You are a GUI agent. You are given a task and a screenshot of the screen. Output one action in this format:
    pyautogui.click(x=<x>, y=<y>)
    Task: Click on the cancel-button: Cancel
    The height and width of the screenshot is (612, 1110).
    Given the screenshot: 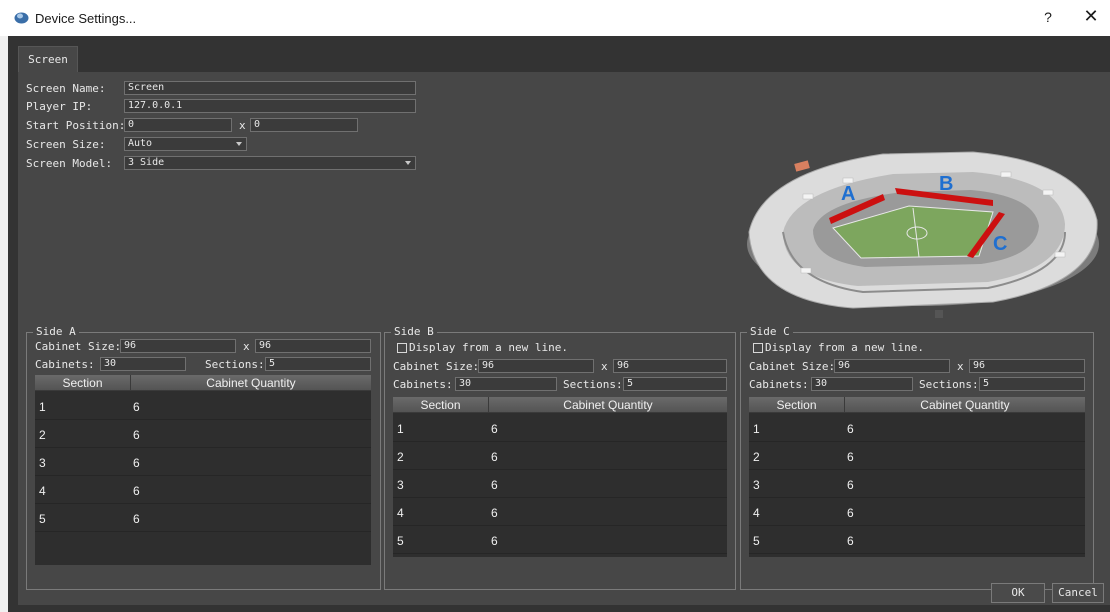 What is the action you would take?
    pyautogui.click(x=1078, y=593)
    